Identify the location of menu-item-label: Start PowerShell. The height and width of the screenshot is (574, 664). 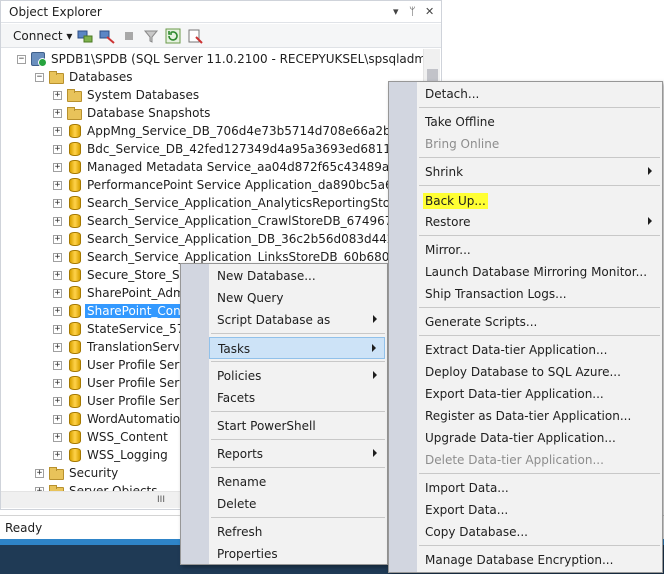
(266, 426).